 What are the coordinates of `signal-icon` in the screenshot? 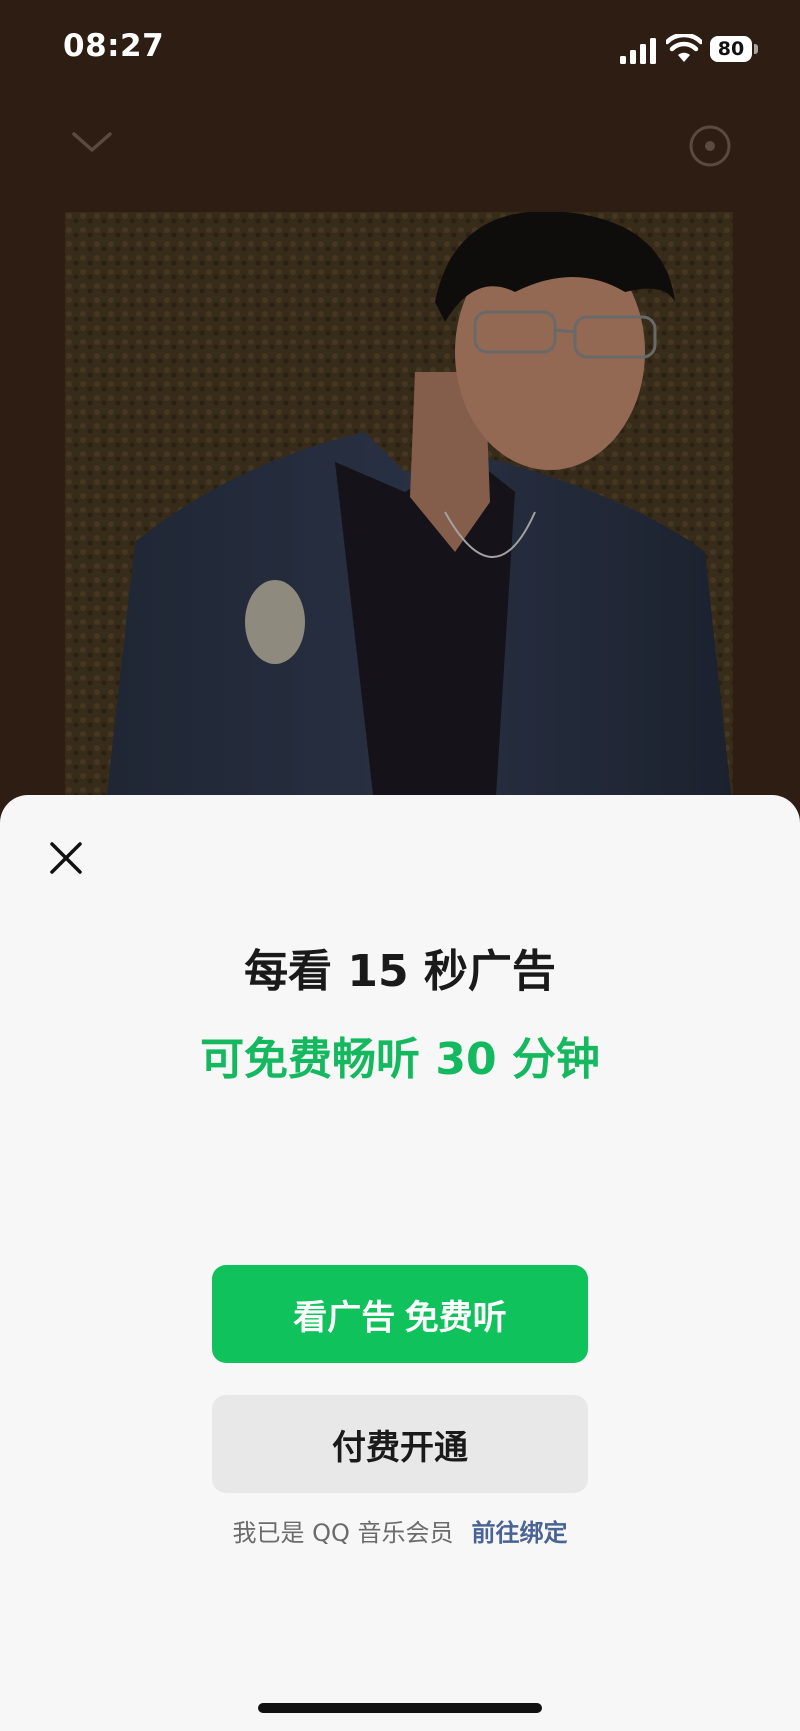 It's located at (638, 51).